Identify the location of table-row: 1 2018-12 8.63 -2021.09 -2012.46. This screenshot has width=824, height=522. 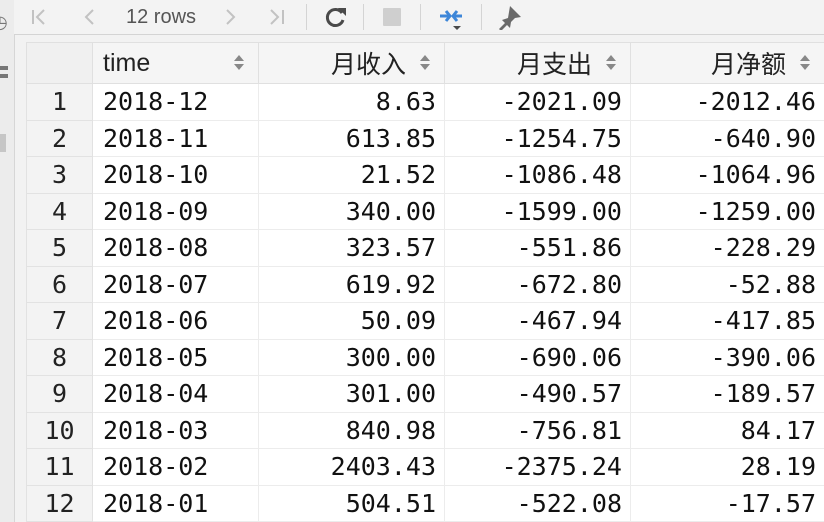
(425, 102).